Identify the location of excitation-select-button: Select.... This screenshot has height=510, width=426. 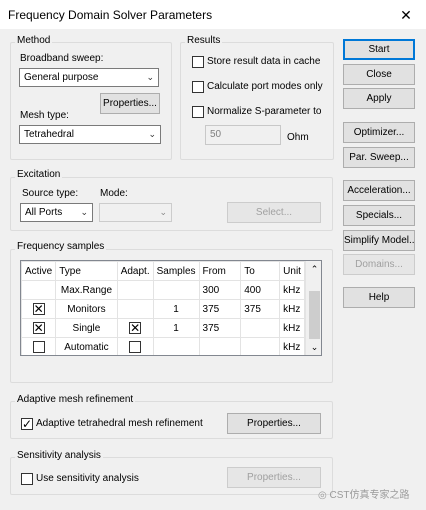
(274, 212).